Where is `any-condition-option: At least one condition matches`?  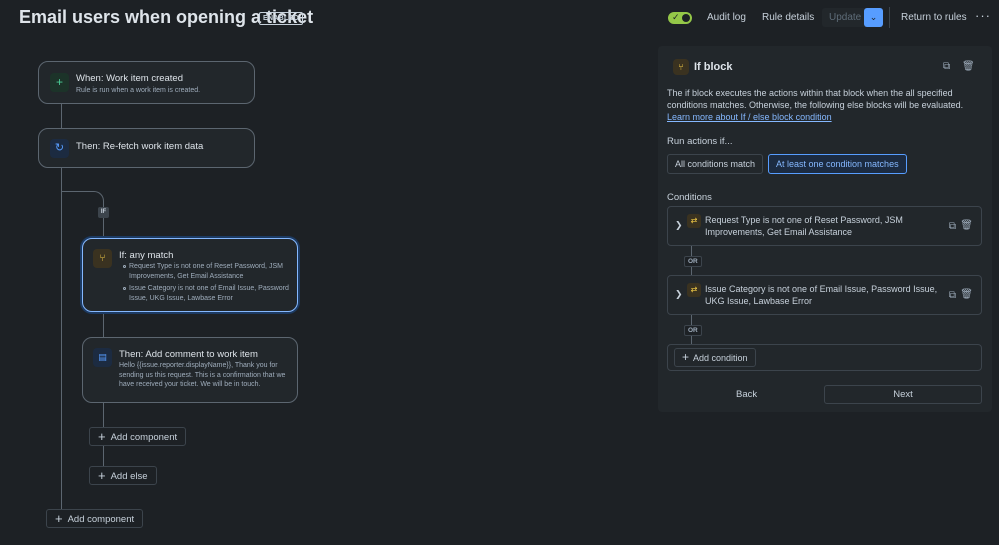
any-condition-option: At least one condition matches is located at coordinates (837, 164).